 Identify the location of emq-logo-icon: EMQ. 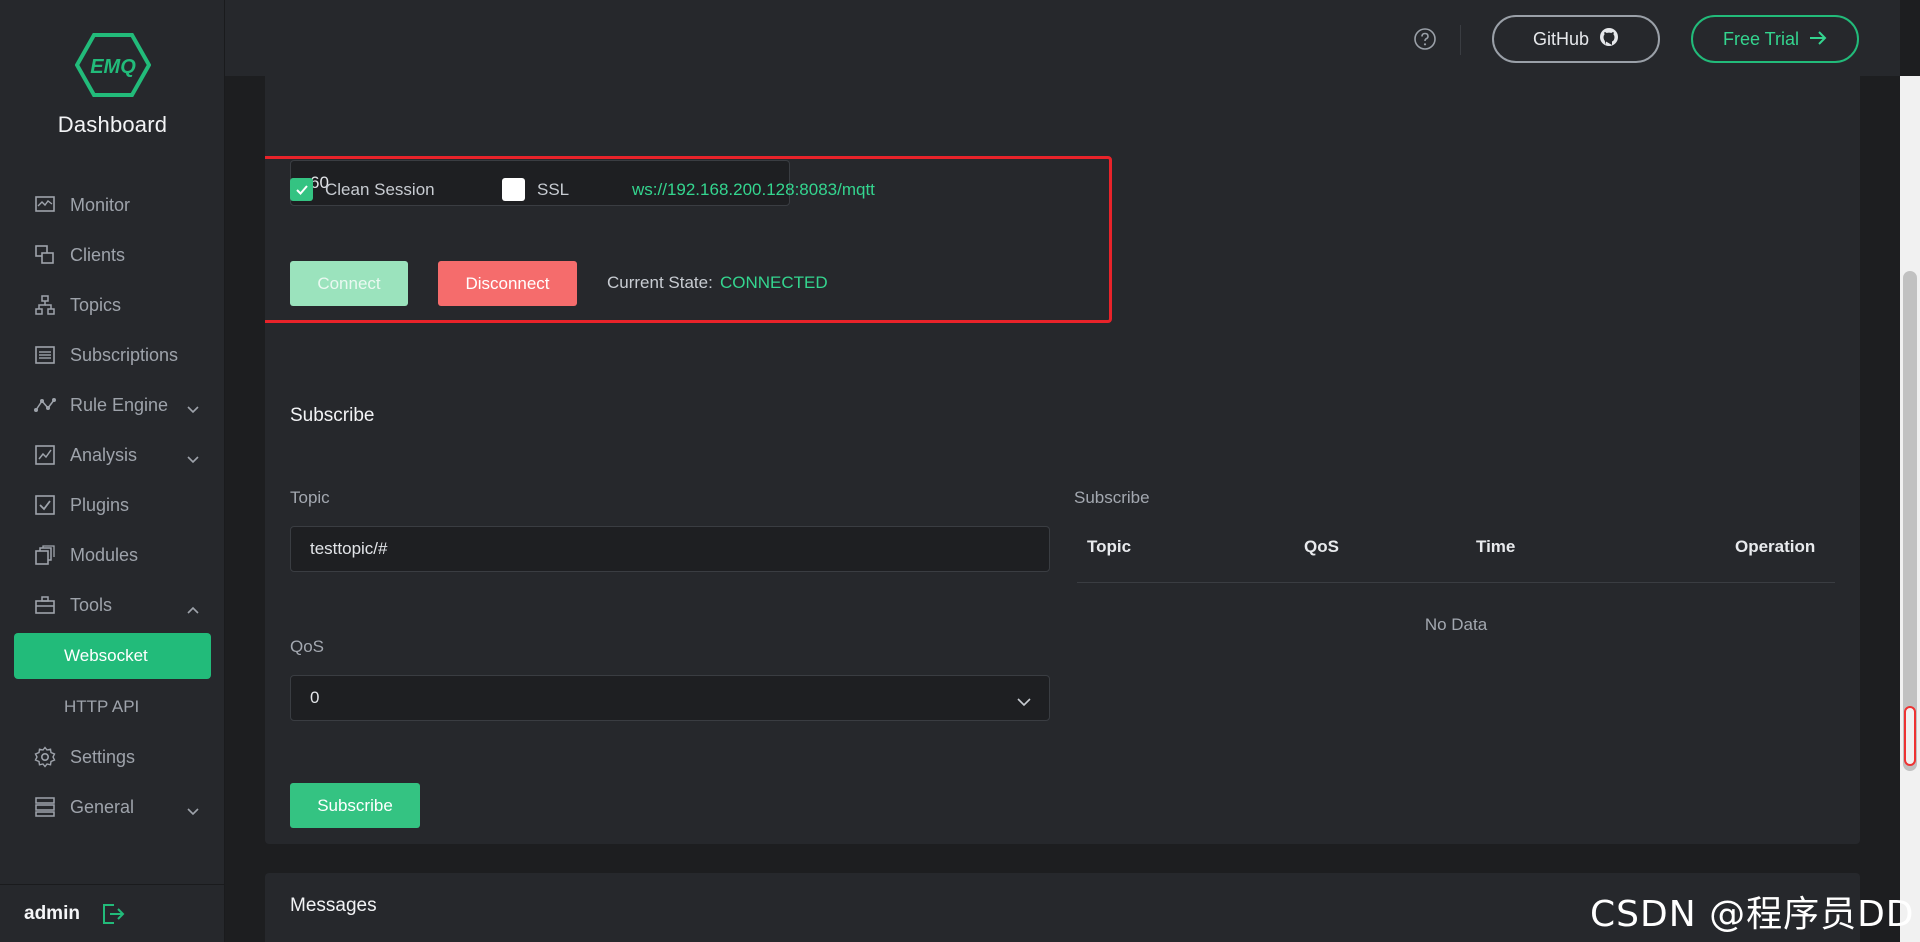
(112, 65).